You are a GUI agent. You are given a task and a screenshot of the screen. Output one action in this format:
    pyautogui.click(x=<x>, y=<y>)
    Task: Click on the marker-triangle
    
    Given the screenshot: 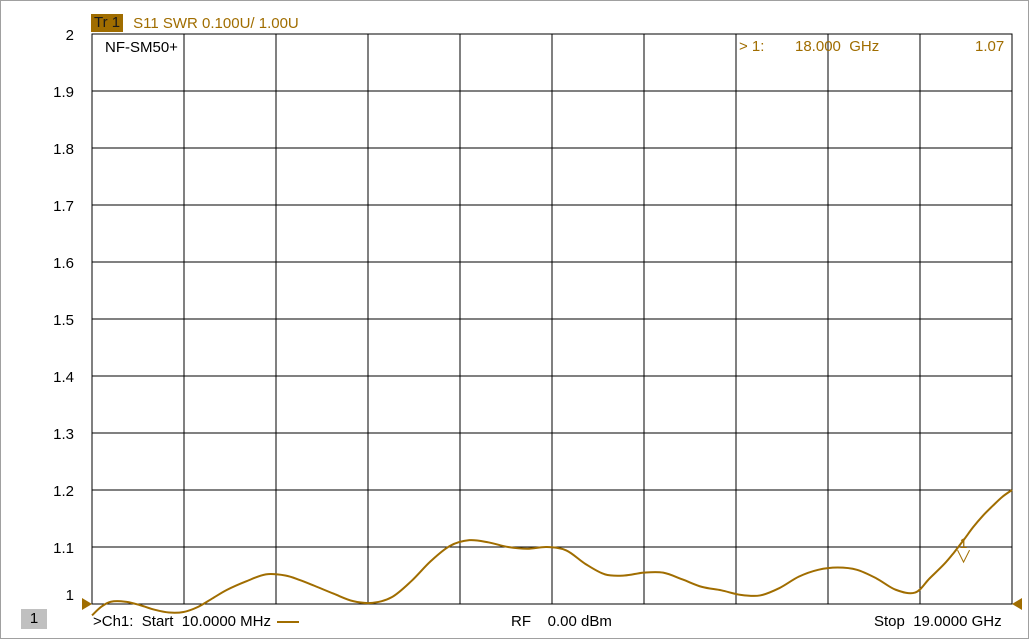 What is the action you would take?
    pyautogui.click(x=964, y=556)
    